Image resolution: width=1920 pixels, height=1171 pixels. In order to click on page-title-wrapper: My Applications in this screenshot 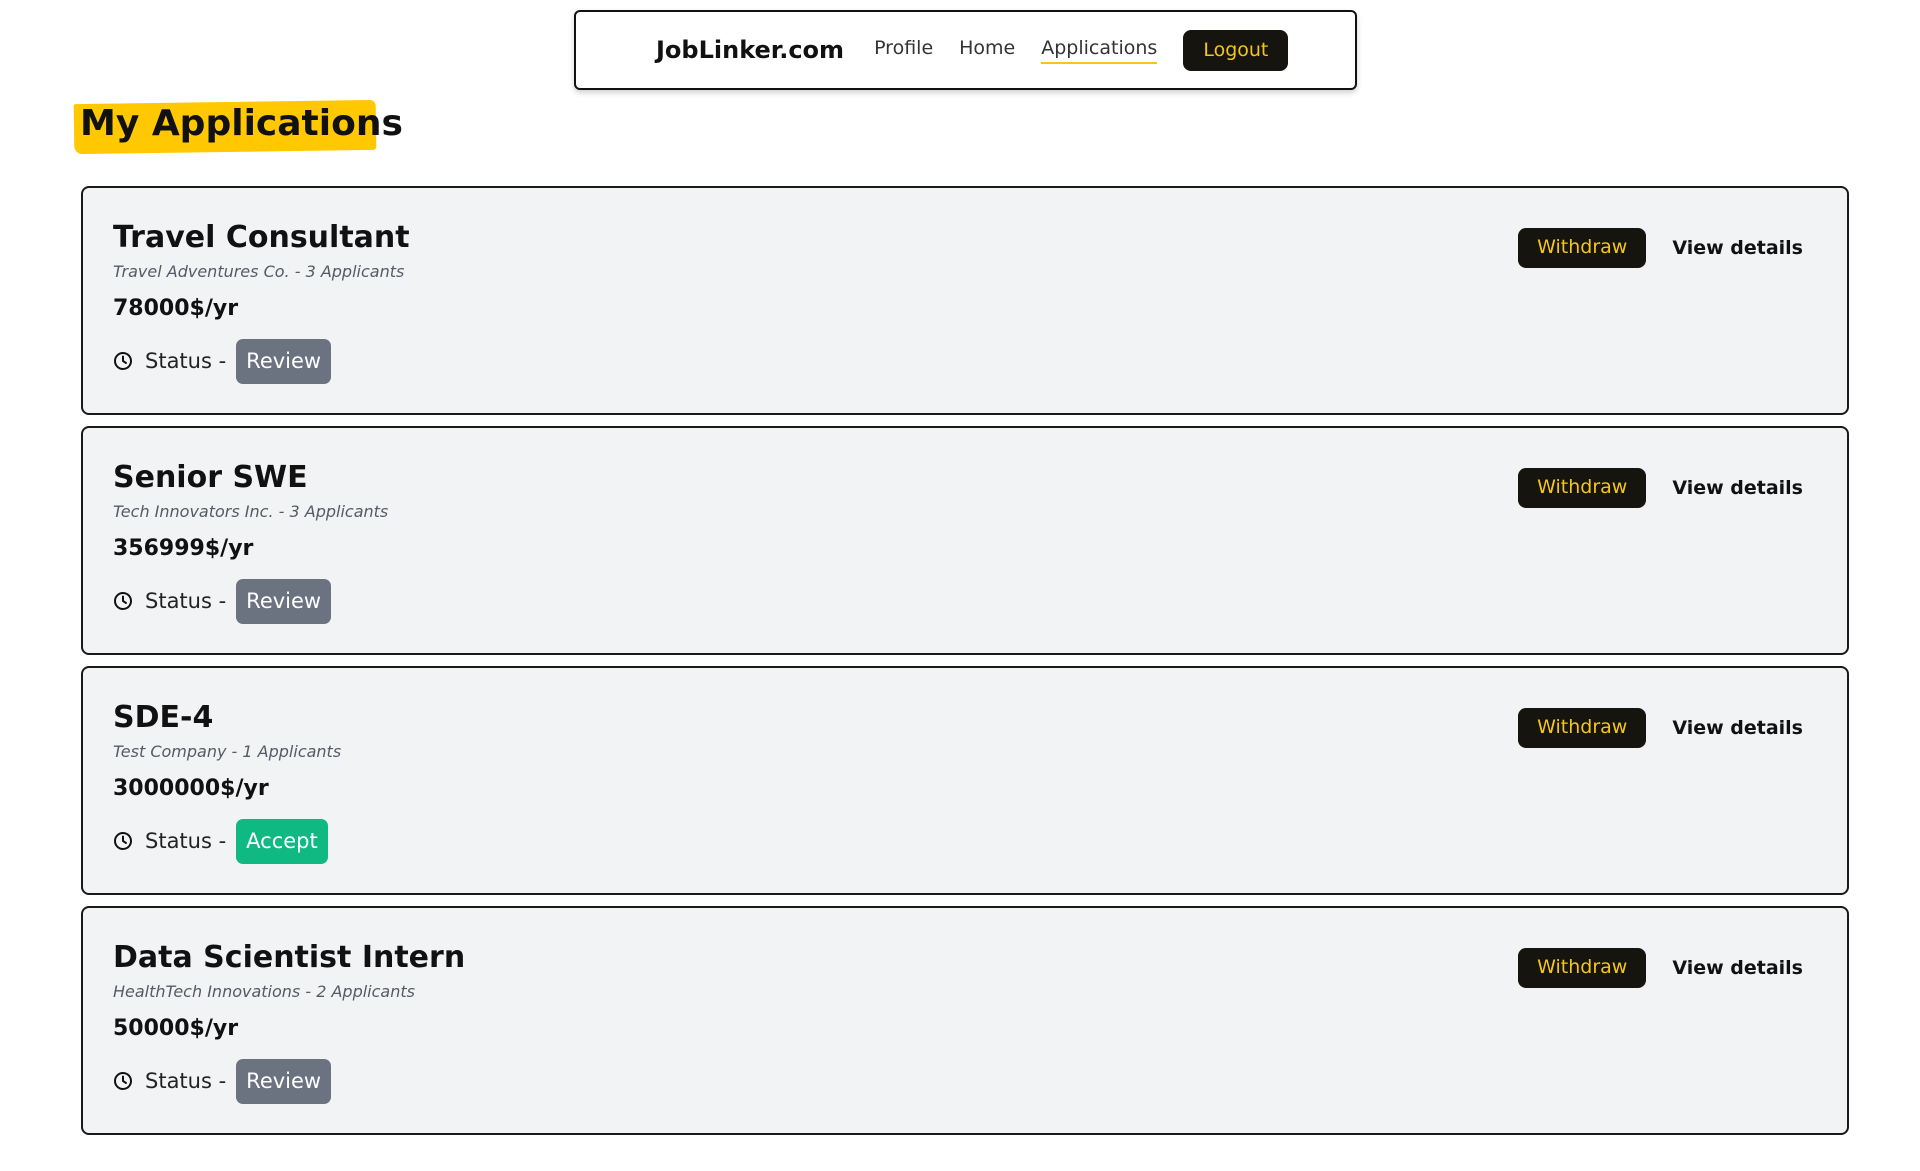, I will do `click(238, 125)`.